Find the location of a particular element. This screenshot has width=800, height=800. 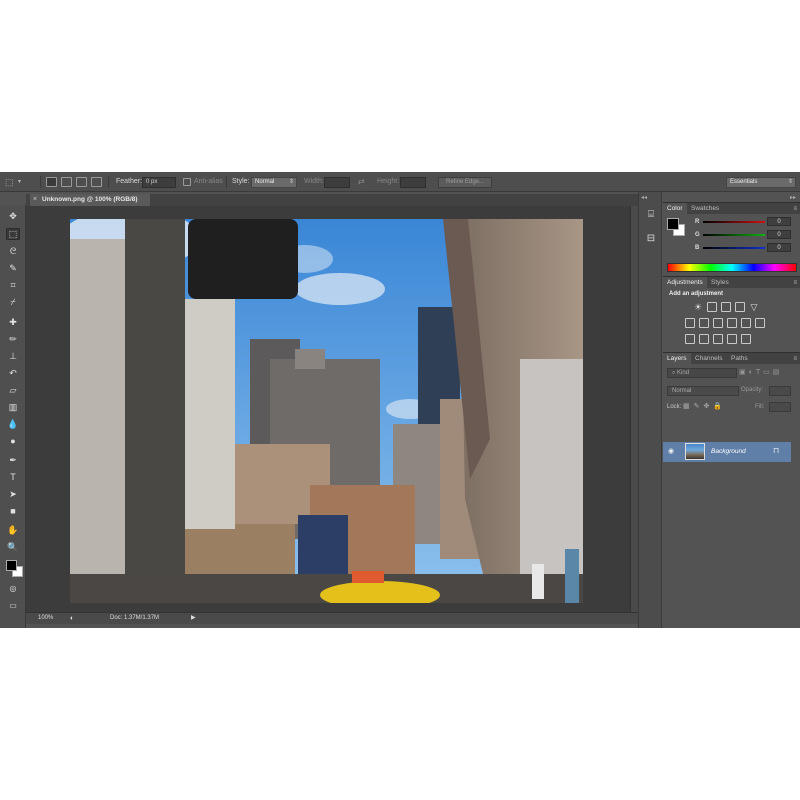

brush-tool-icon: ✏ is located at coordinates (13, 339).